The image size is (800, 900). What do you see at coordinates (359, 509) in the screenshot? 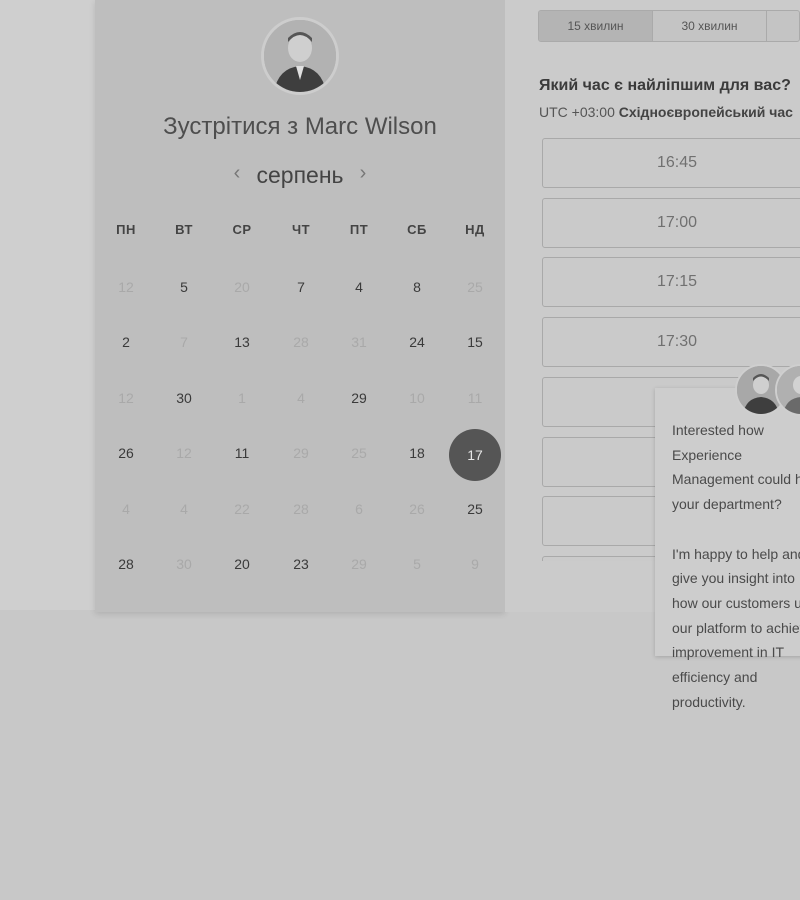
I see `calendar-day: 6` at bounding box center [359, 509].